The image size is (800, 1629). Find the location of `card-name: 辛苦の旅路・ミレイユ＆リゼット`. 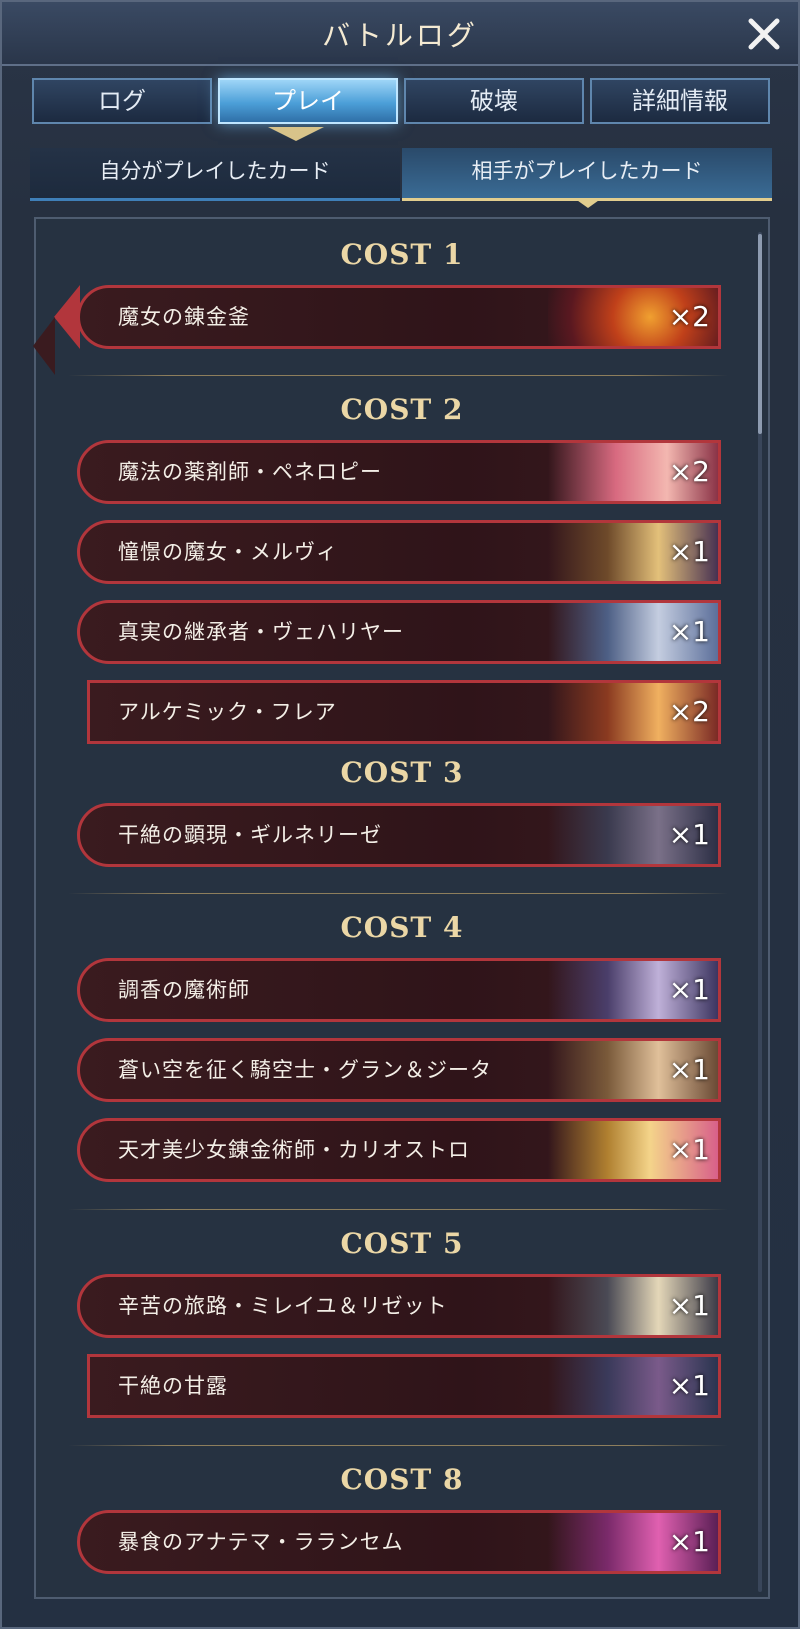

card-name: 辛苦の旅路・ミレイユ＆リゼット is located at coordinates (283, 1306).